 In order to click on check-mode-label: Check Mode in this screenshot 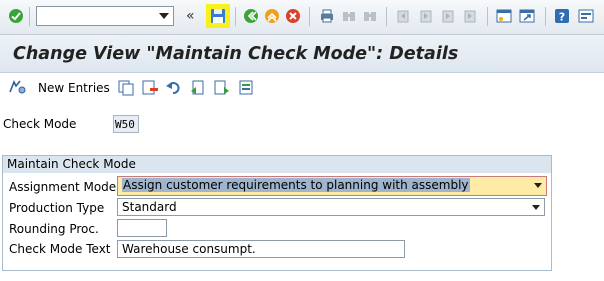, I will do `click(40, 124)`.